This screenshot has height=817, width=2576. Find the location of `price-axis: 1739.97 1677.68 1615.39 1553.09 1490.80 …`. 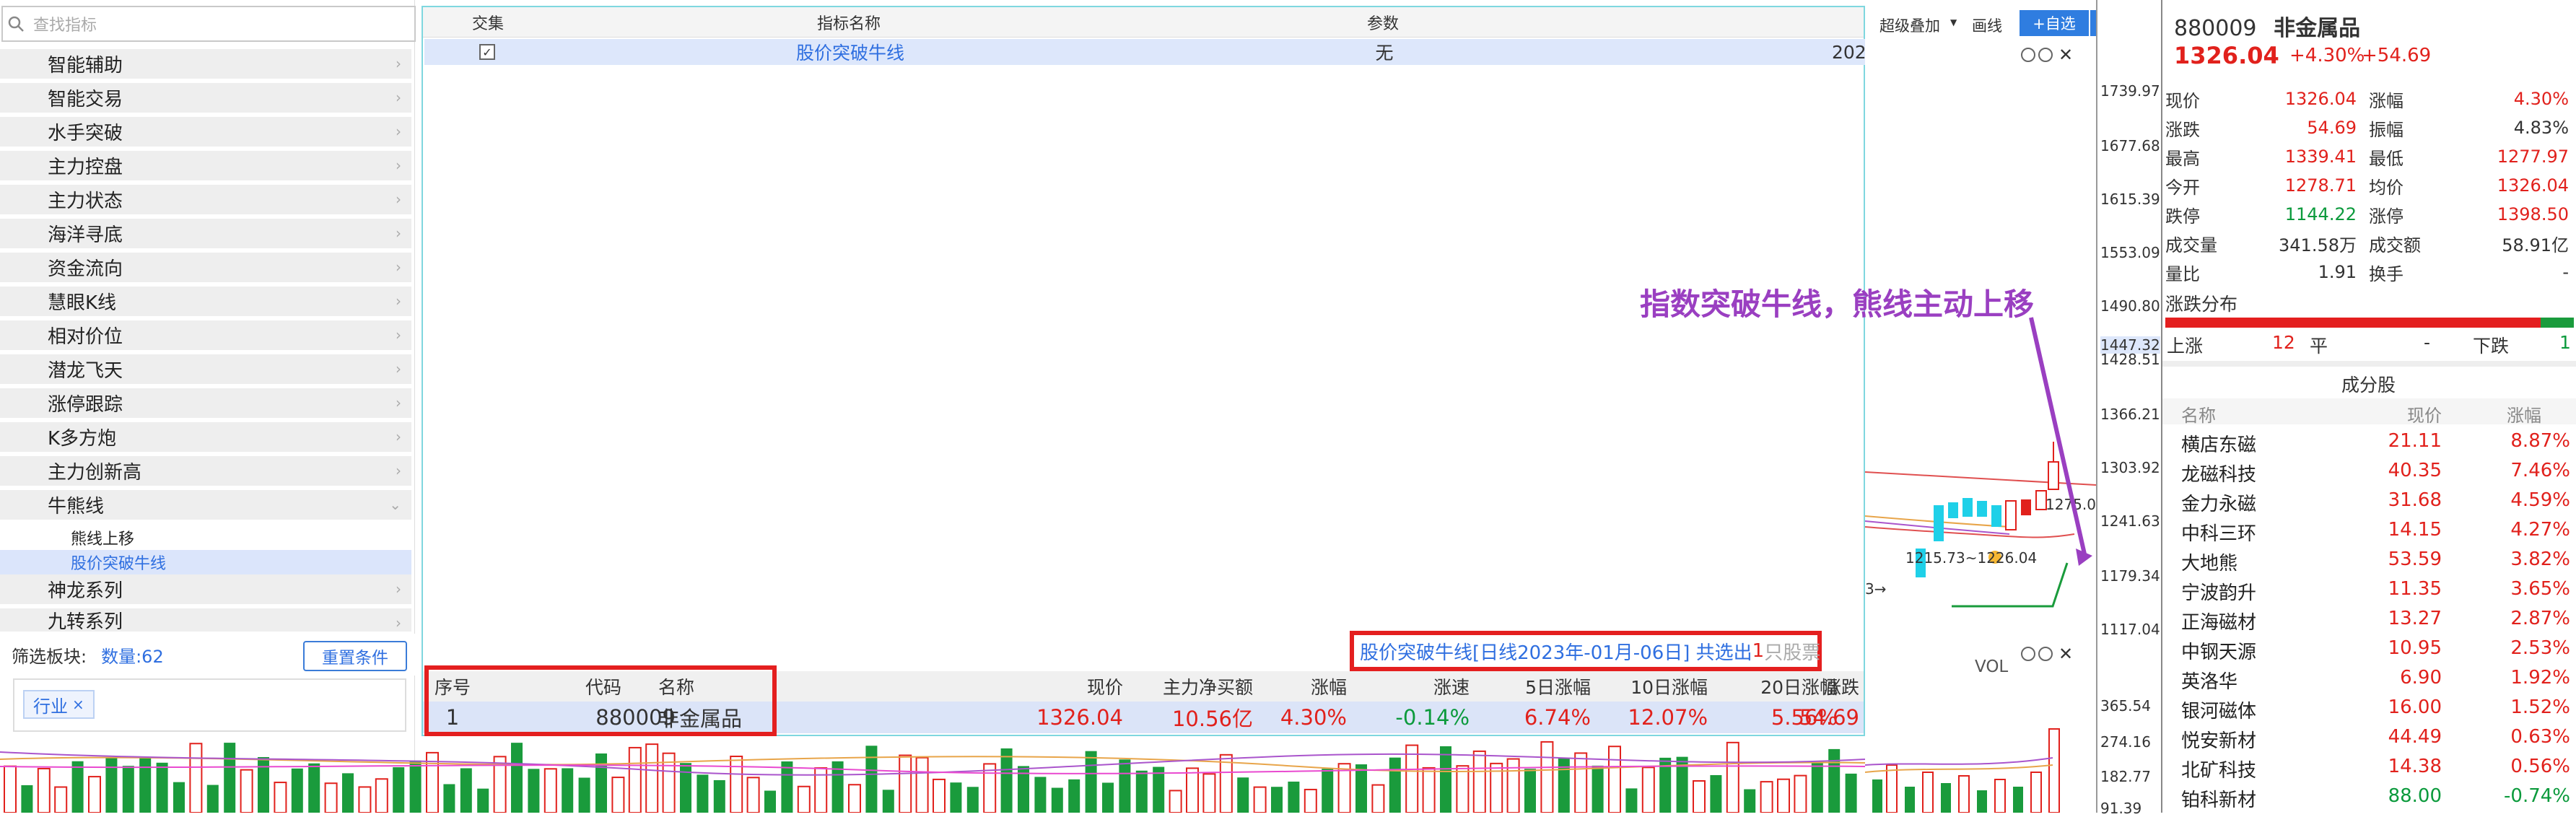

price-axis: 1739.97 1677.68 1615.39 1553.09 1490.80 … is located at coordinates (2128, 408).